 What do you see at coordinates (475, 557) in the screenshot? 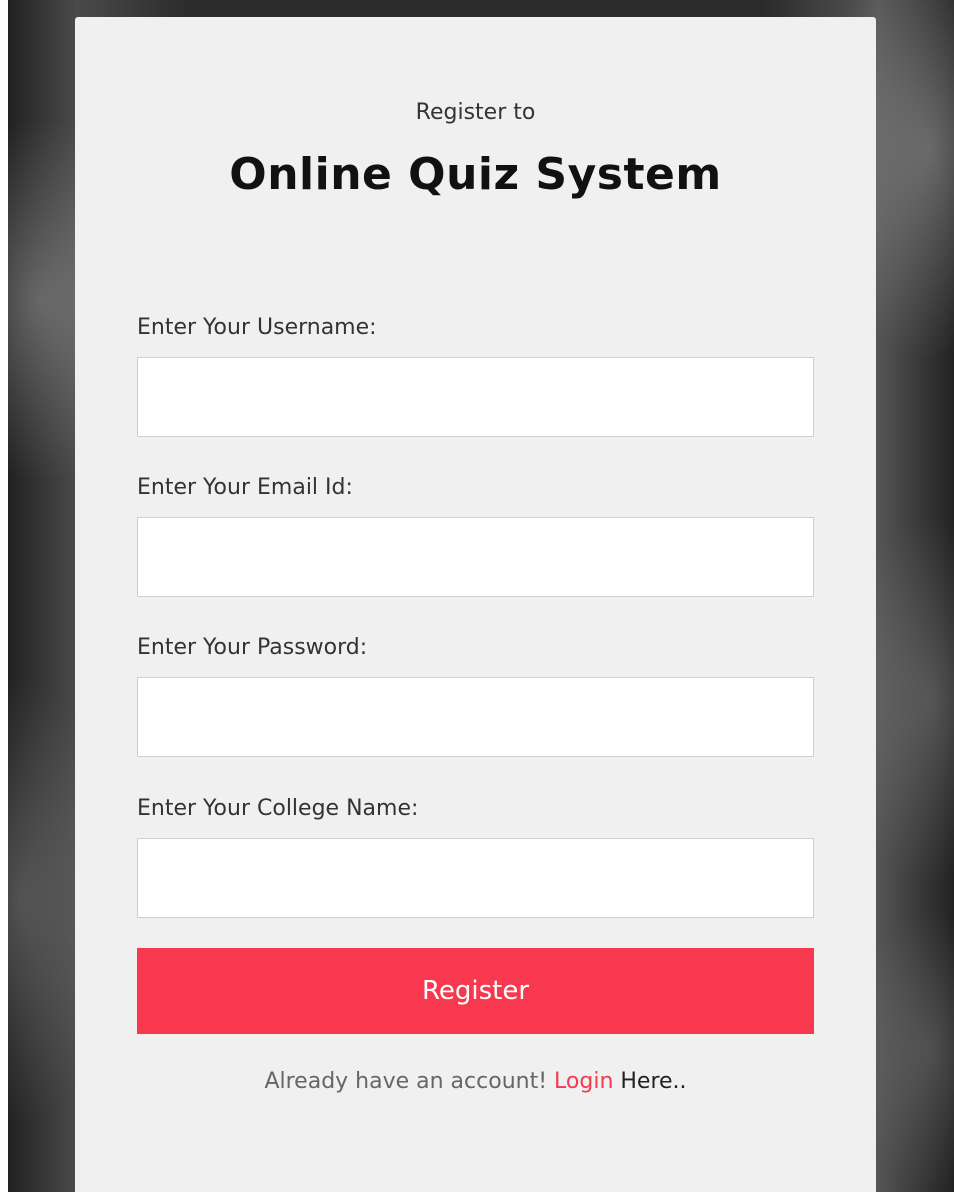
I see `email-input` at bounding box center [475, 557].